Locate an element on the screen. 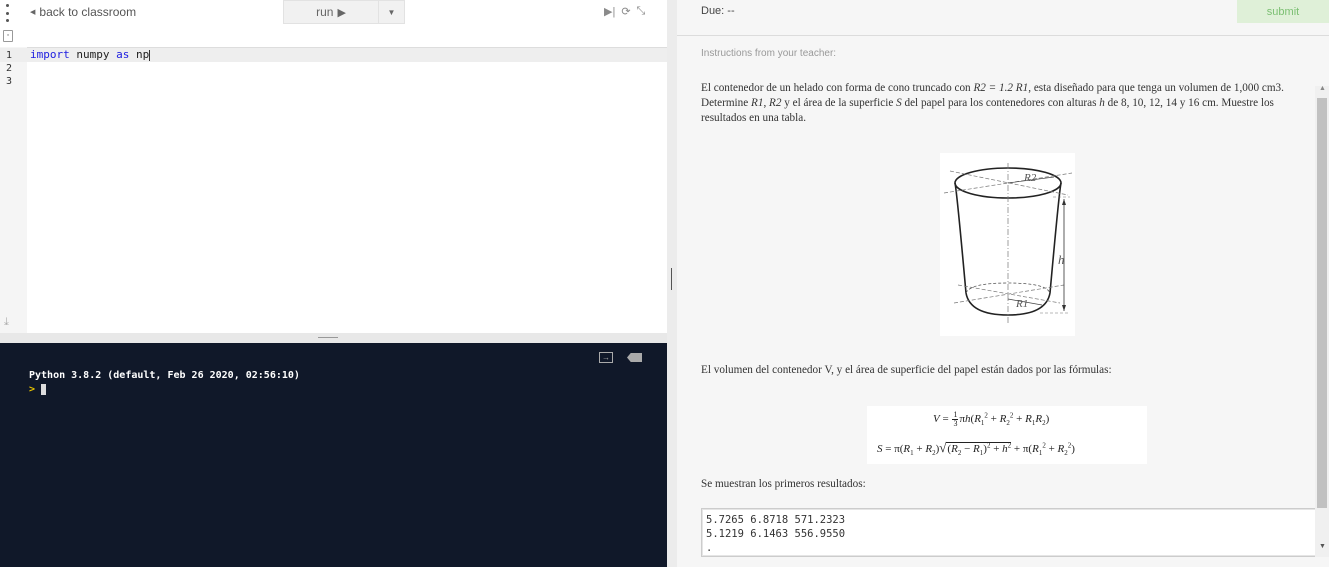 The width and height of the screenshot is (1329, 567). label-r2: R2 is located at coordinates (1030, 178).